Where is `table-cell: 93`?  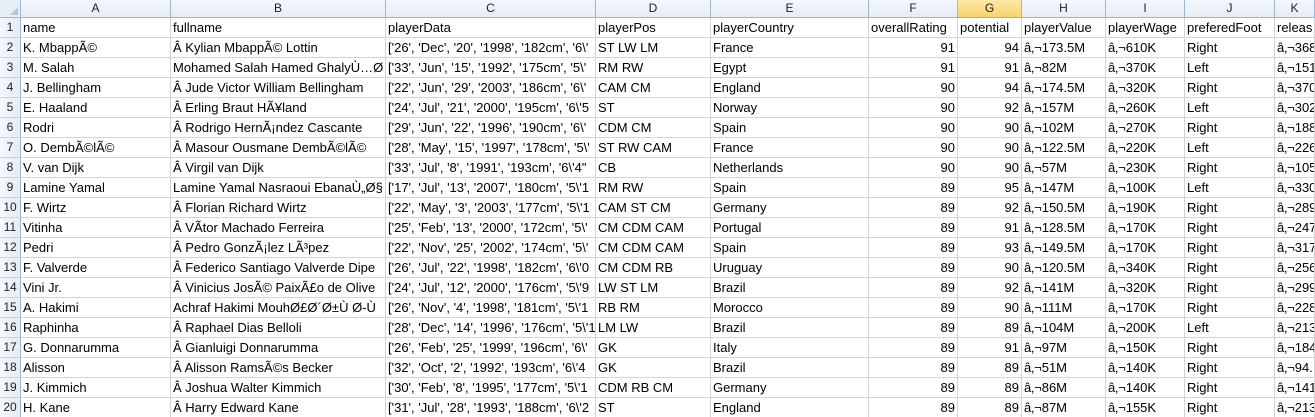 table-cell: 93 is located at coordinates (990, 248).